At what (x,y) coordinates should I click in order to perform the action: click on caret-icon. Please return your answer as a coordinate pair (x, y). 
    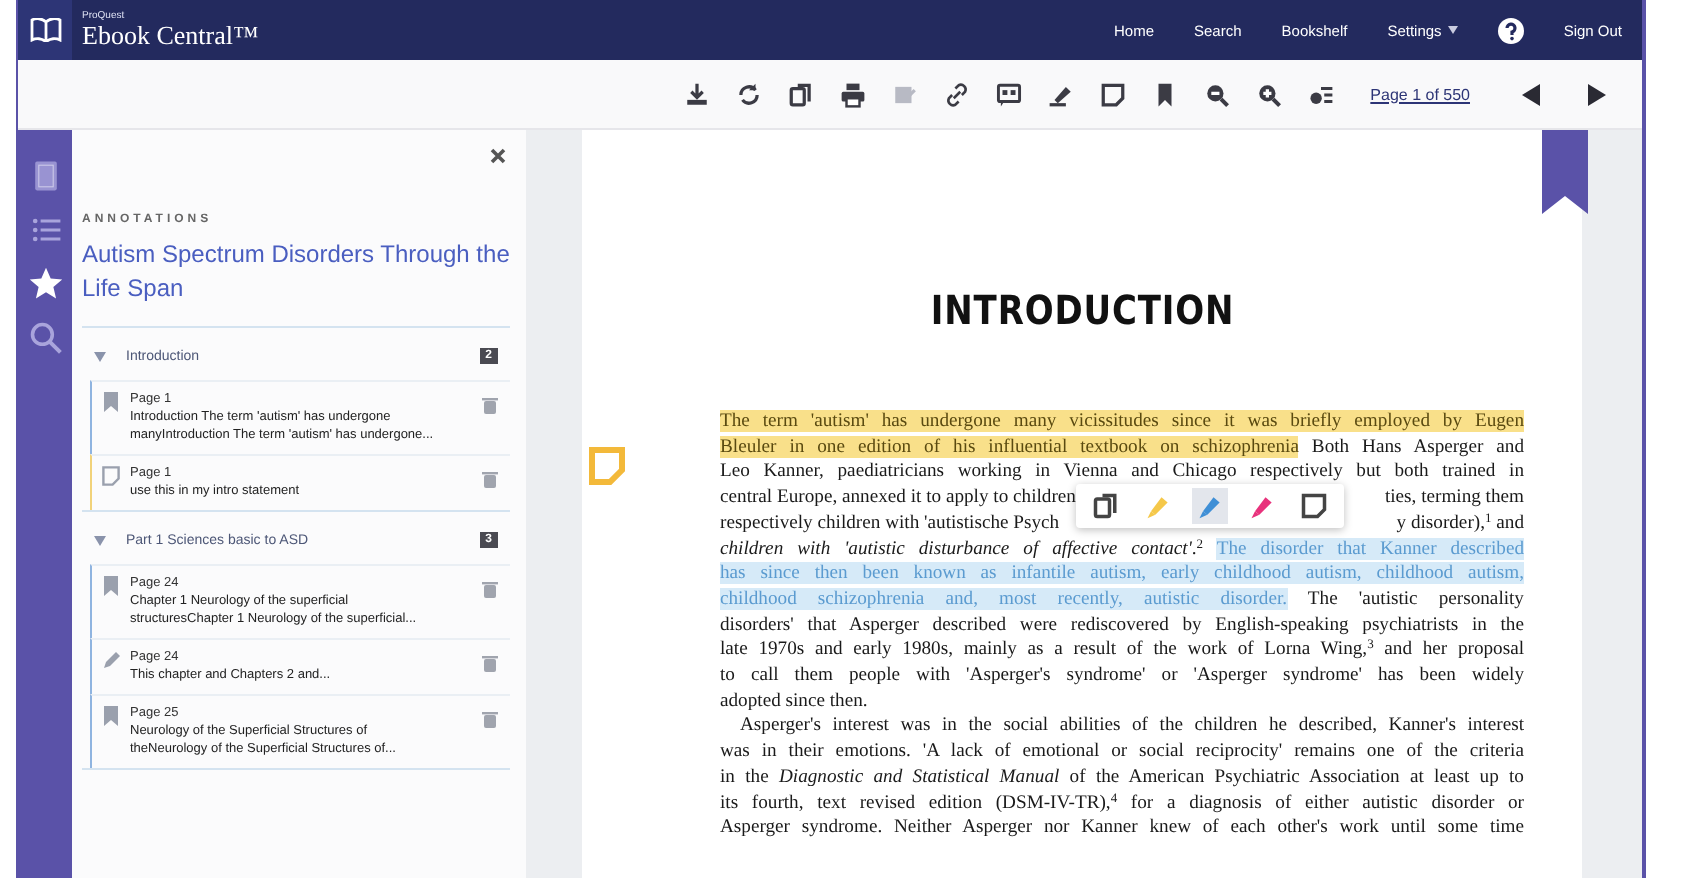
    Looking at the image, I should click on (1452, 30).